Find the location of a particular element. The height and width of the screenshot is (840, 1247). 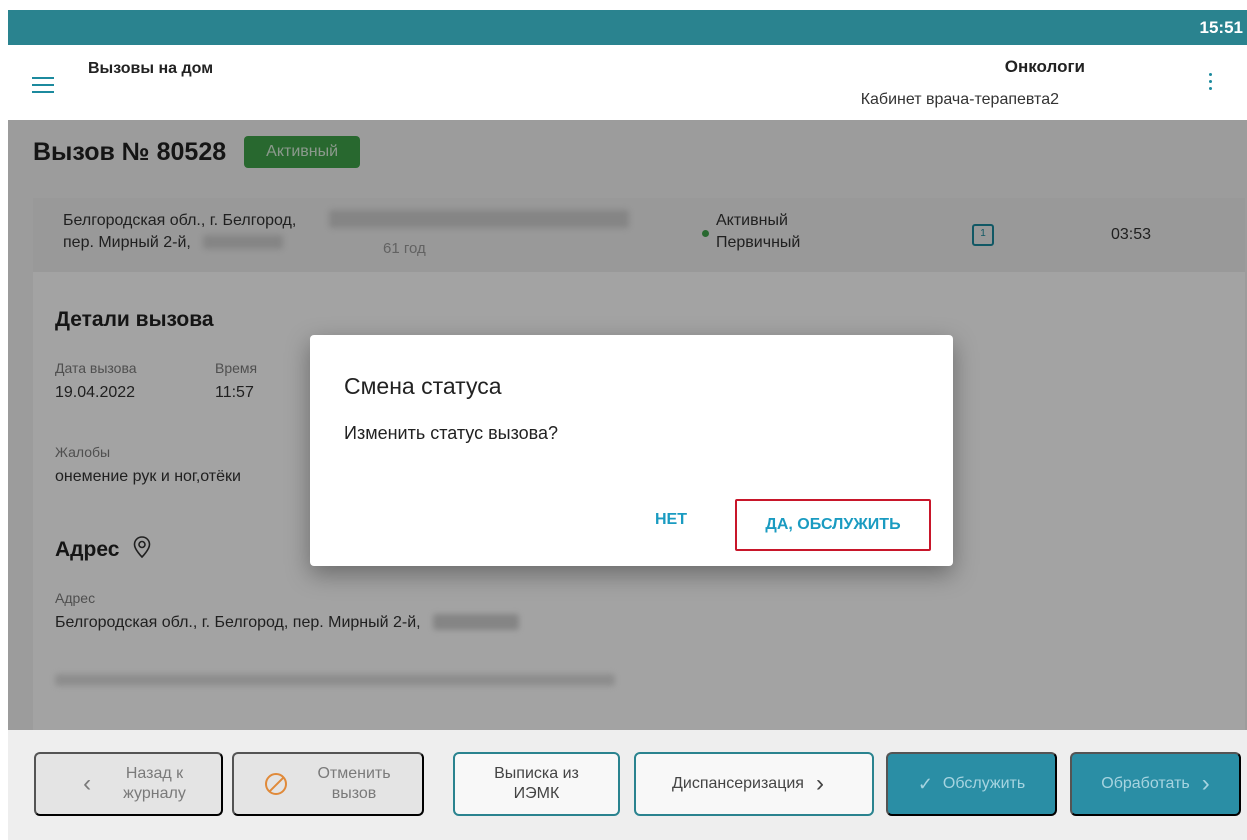

serve-button: ✓ Обслужить is located at coordinates (971, 784).